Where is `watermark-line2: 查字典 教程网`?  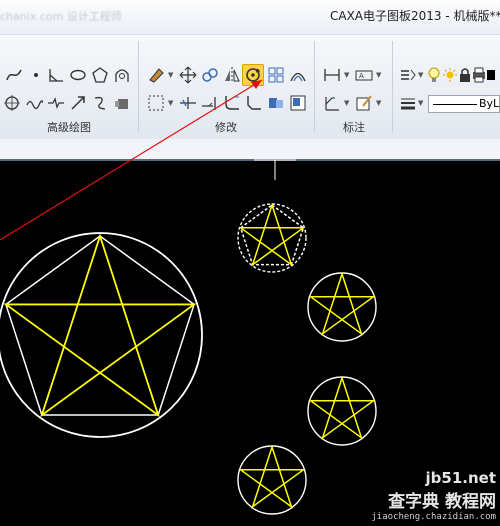 watermark-line2: 查字典 教程网 is located at coordinates (442, 502).